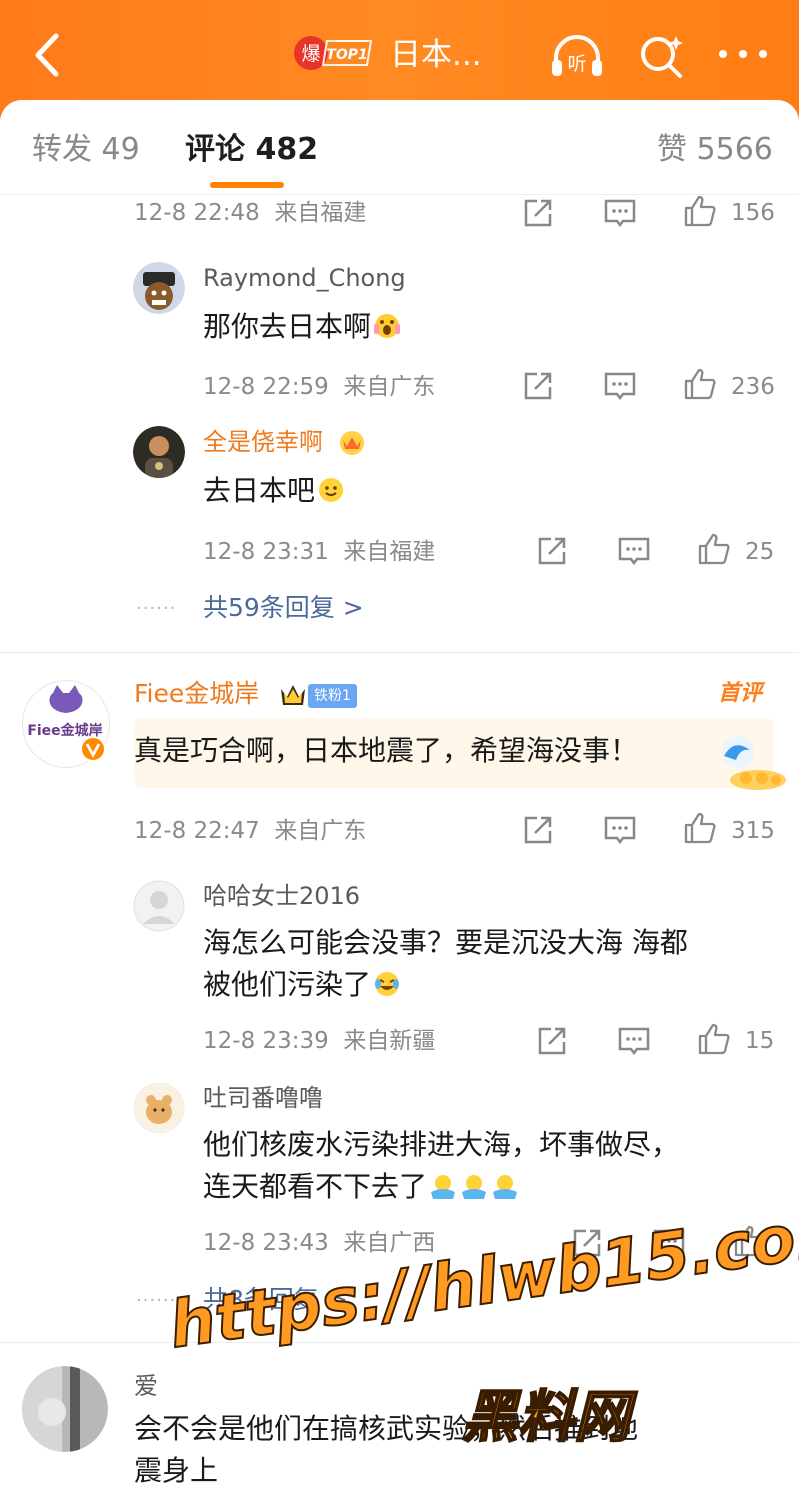  I want to click on fan-crown-icon, so click(293, 695).